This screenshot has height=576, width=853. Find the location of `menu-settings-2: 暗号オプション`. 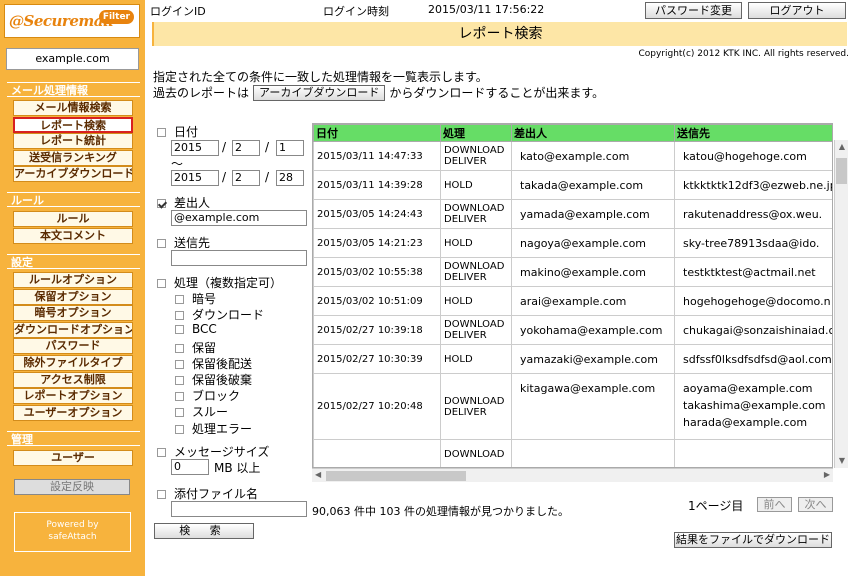

menu-settings-2: 暗号オプション is located at coordinates (73, 313).